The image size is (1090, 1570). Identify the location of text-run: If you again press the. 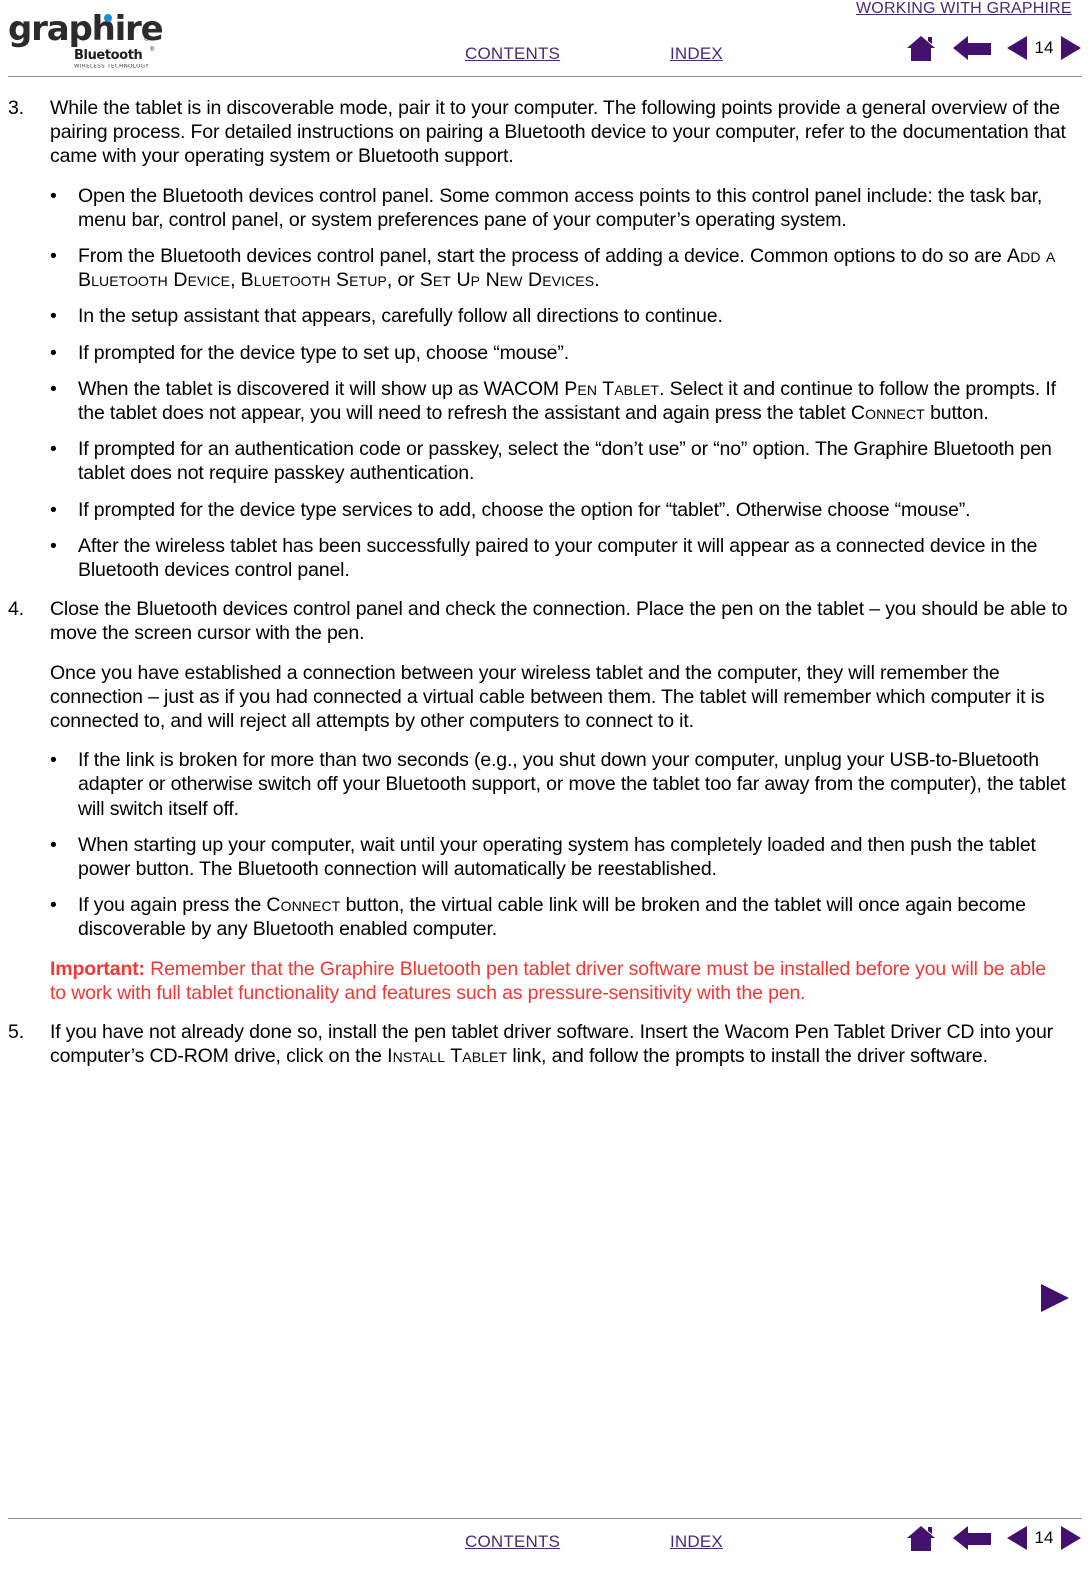
(172, 905).